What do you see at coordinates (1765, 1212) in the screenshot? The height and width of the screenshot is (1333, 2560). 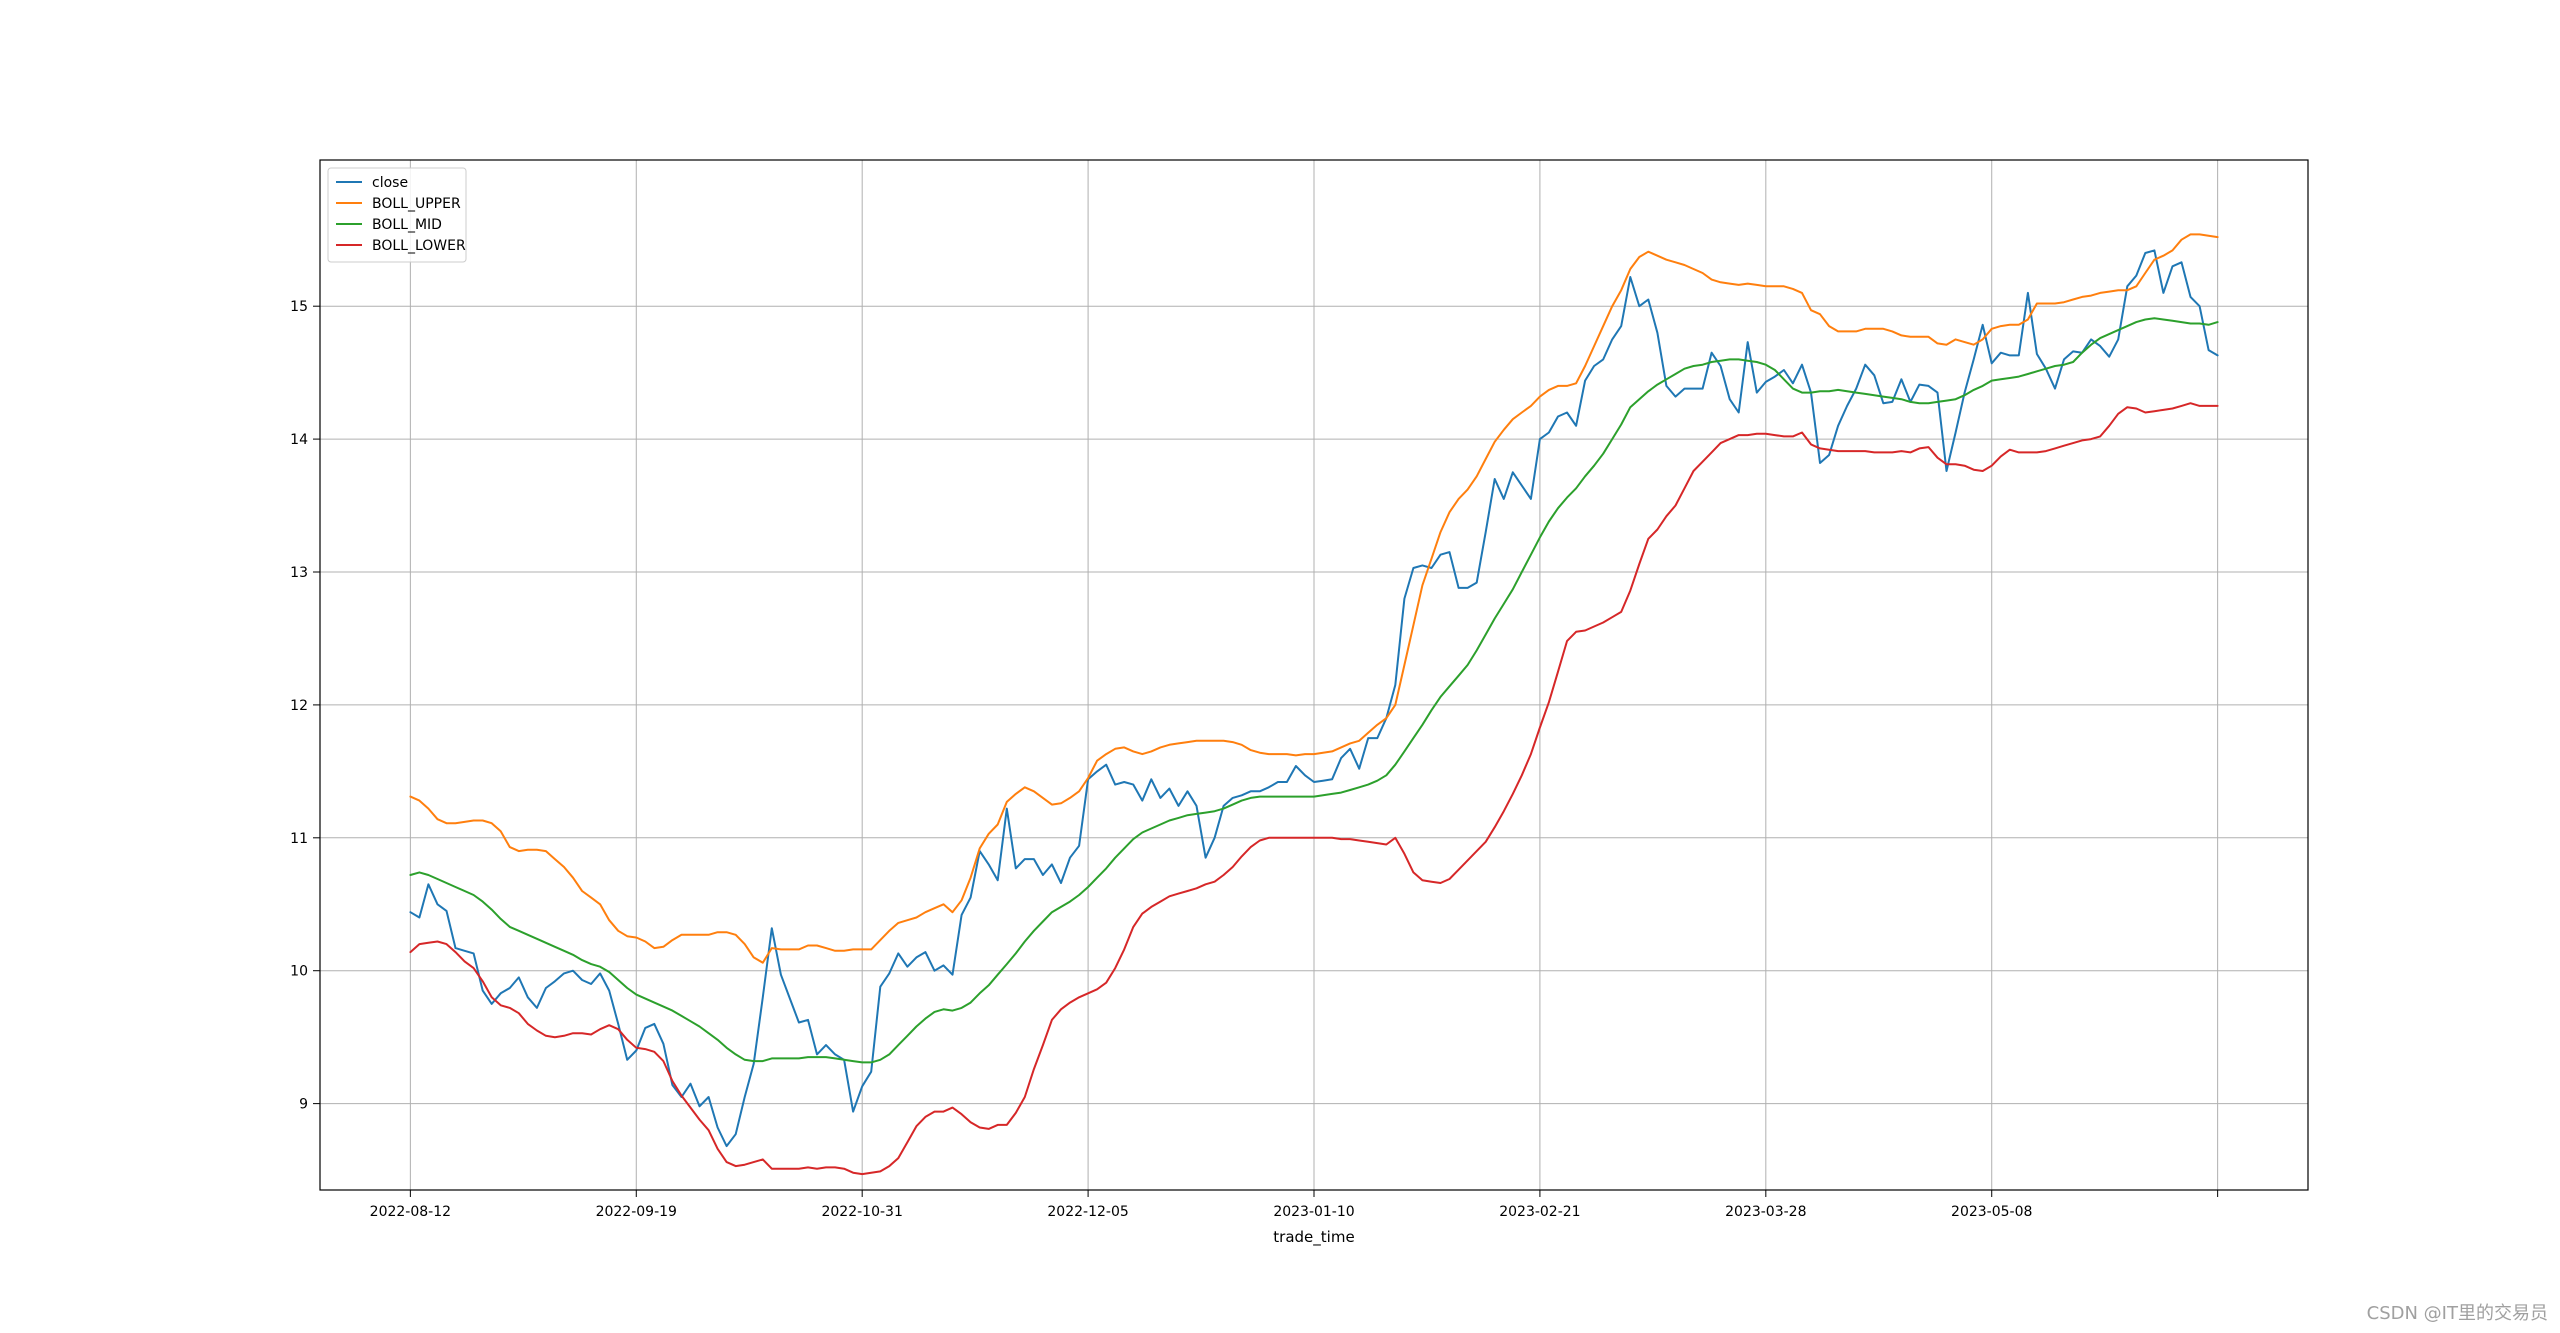 I see `x-tick-label: 2023-03-28` at bounding box center [1765, 1212].